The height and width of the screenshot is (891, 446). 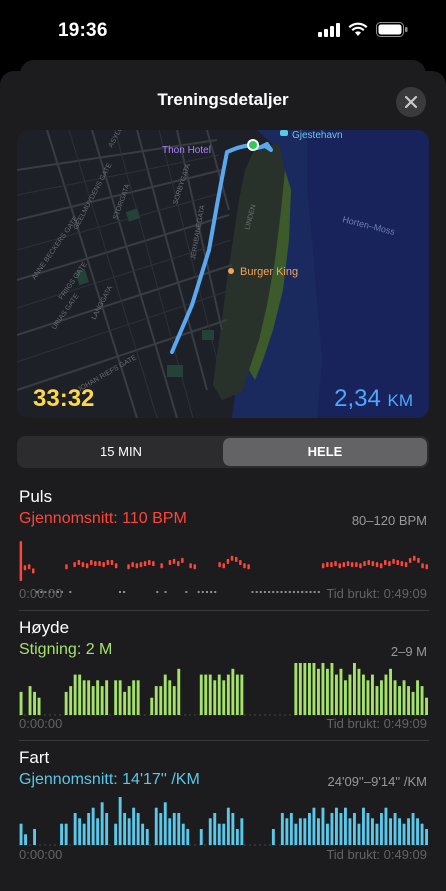 What do you see at coordinates (36, 496) in the screenshot?
I see `pulse-title: Puls` at bounding box center [36, 496].